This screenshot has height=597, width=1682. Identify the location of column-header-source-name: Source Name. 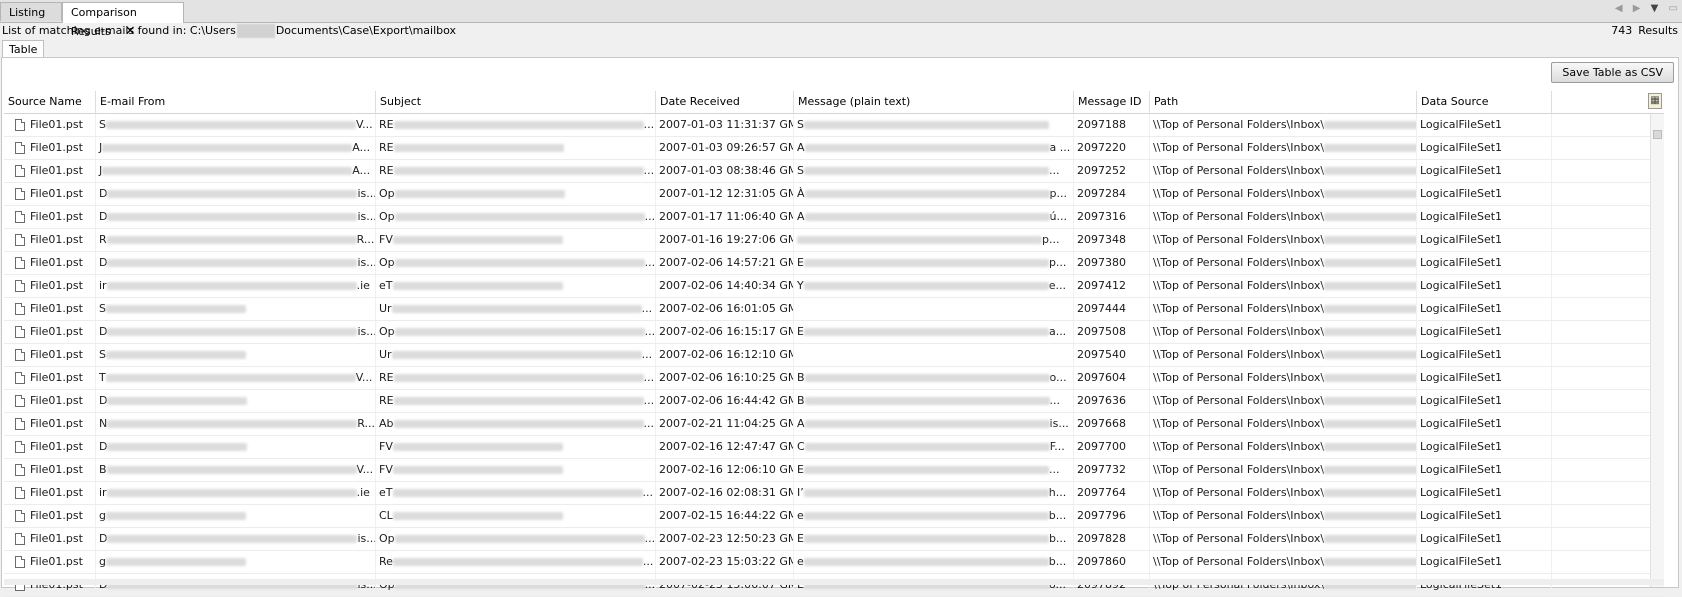
(50, 102).